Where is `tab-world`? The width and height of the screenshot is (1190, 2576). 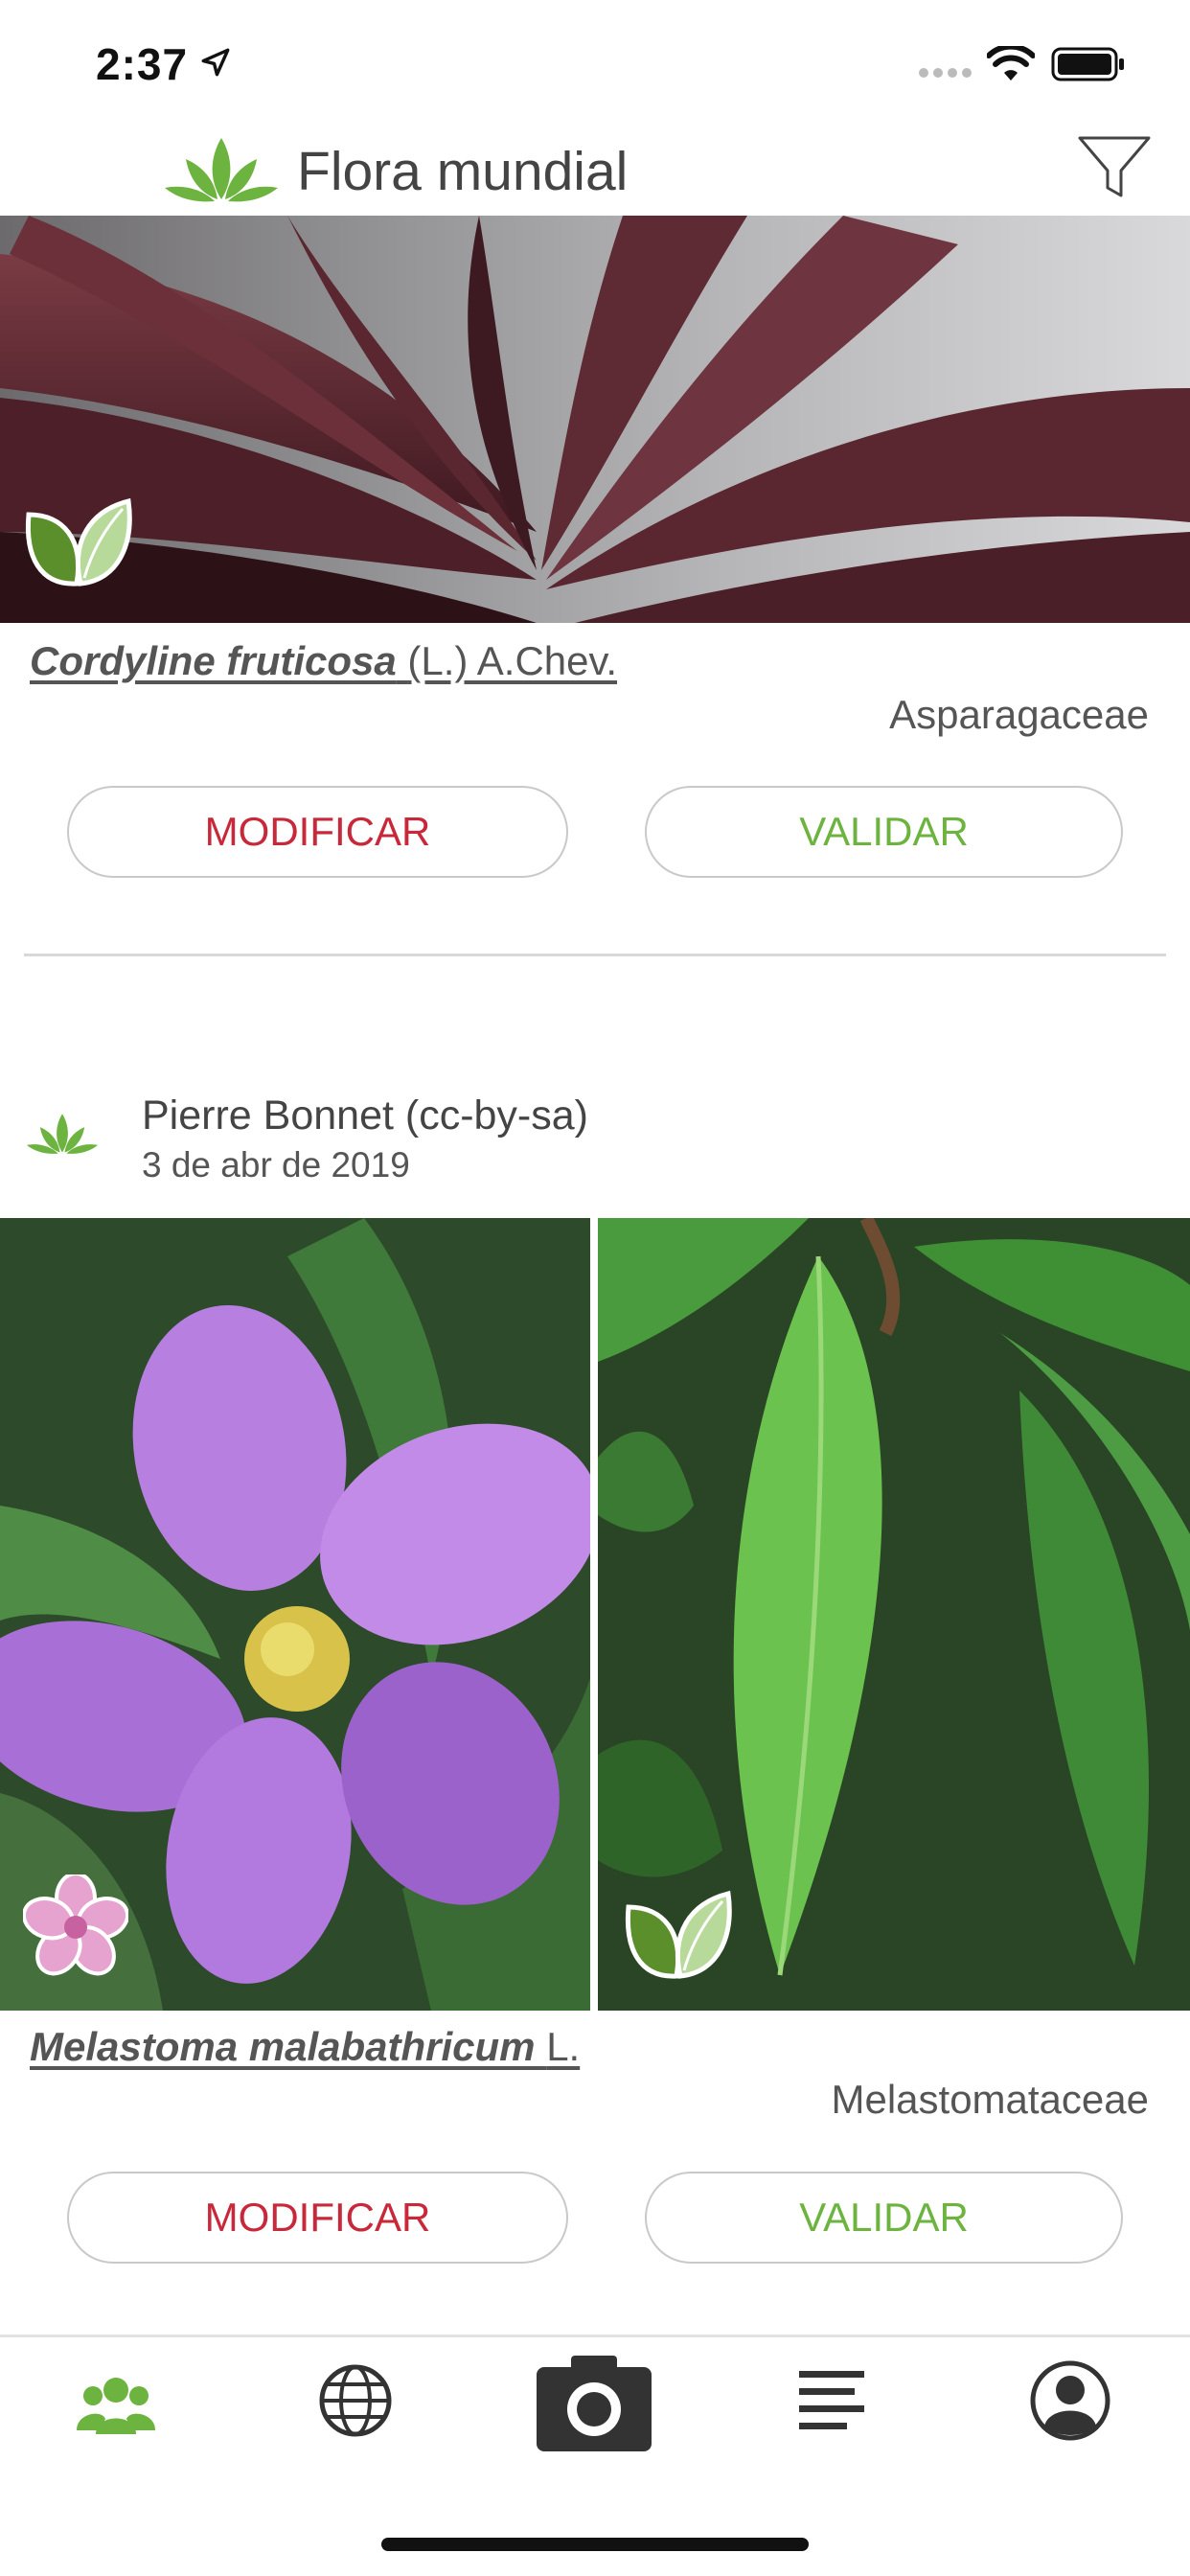
tab-world is located at coordinates (356, 2400).